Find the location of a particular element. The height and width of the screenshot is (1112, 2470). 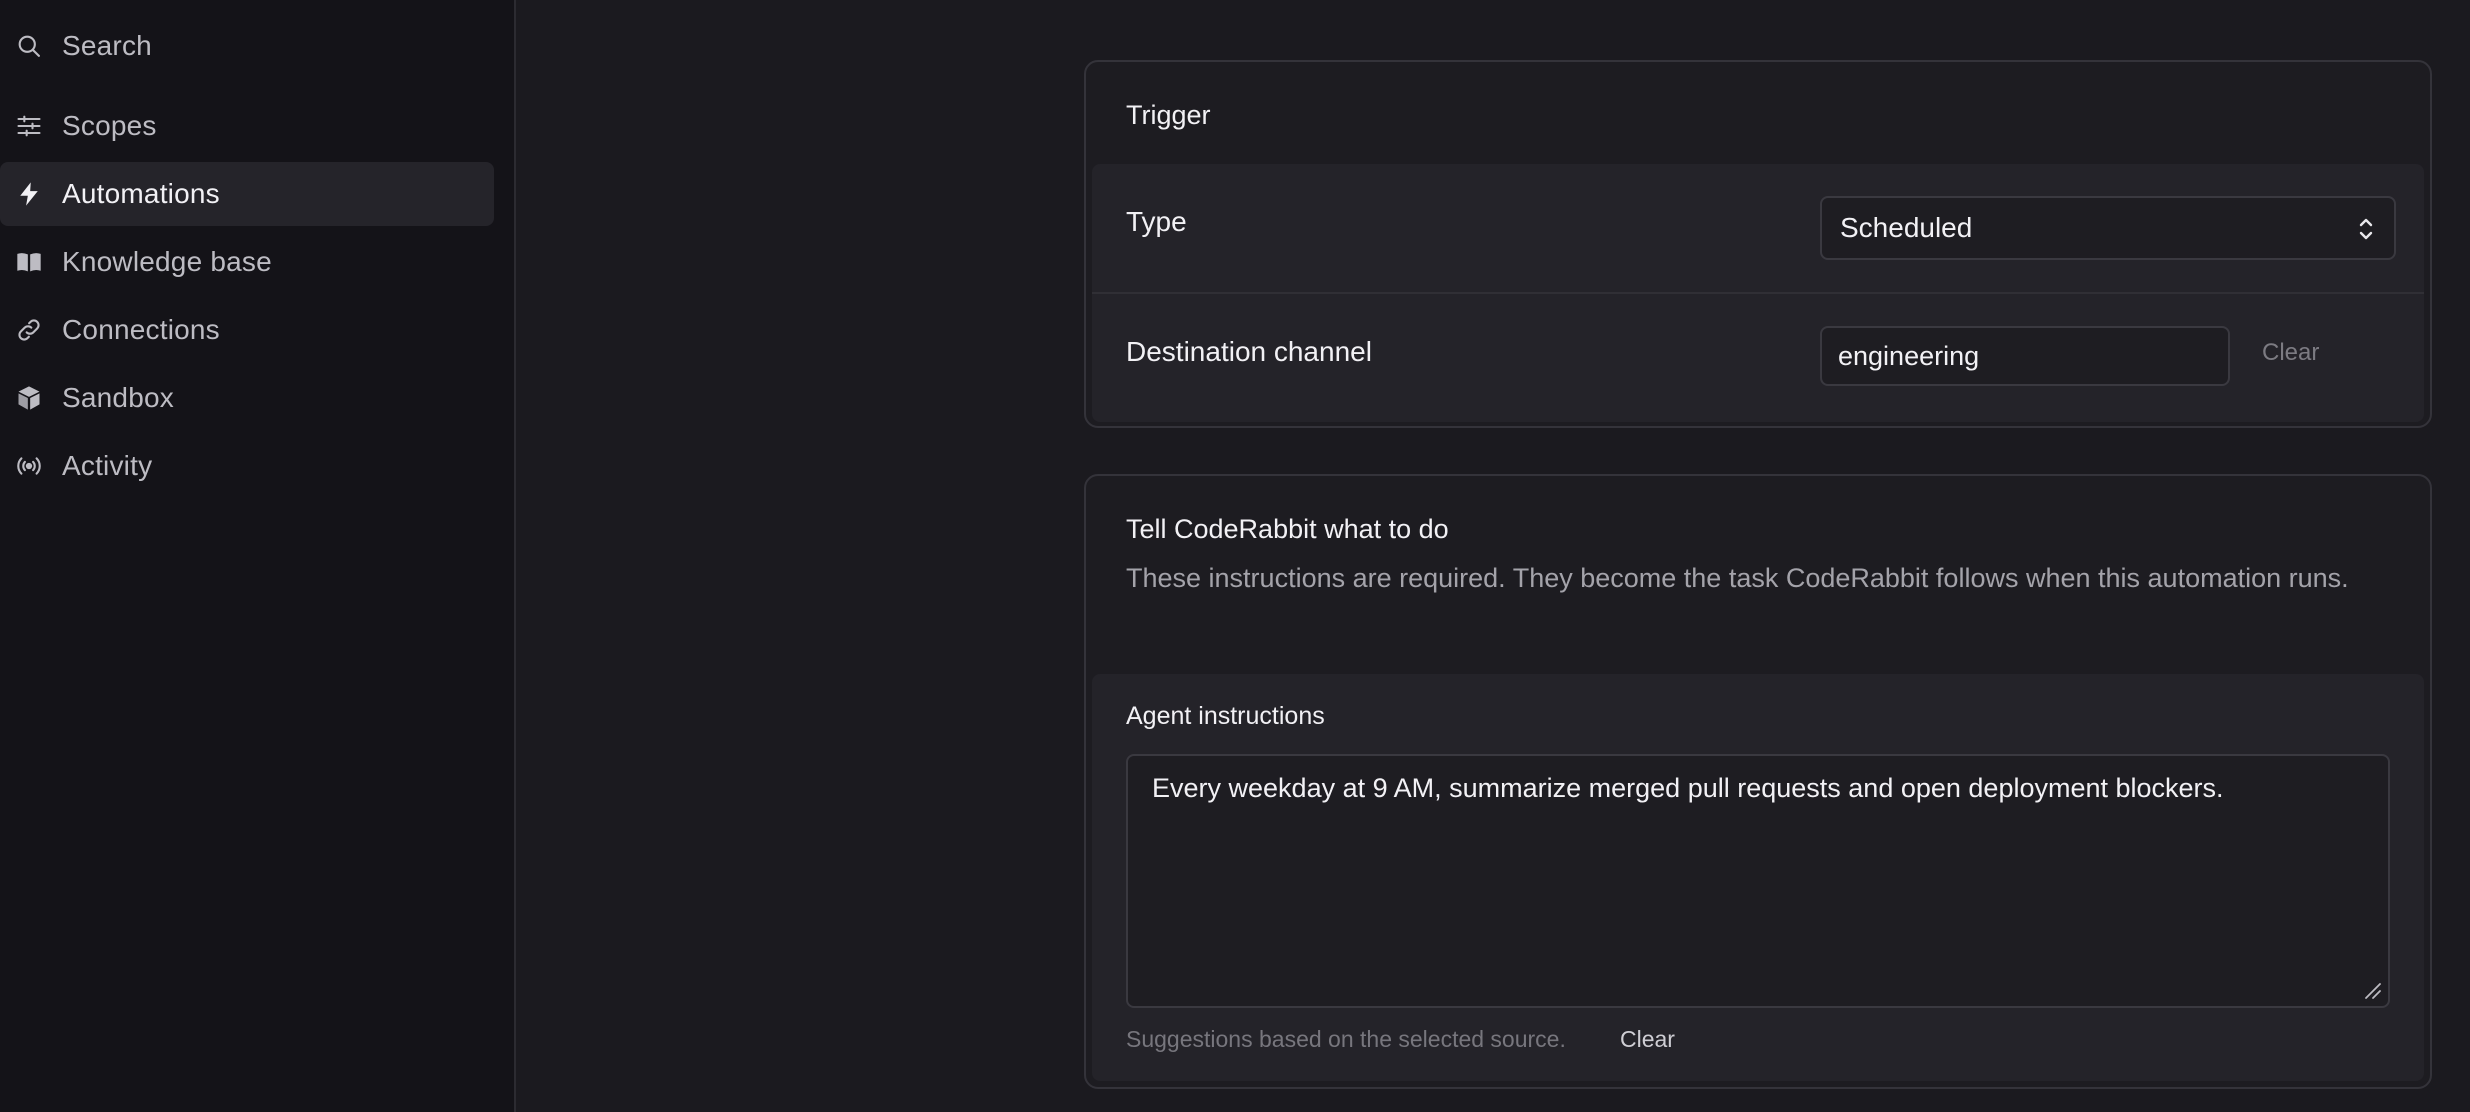

type-select-value: Scheduled is located at coordinates (1906, 227).